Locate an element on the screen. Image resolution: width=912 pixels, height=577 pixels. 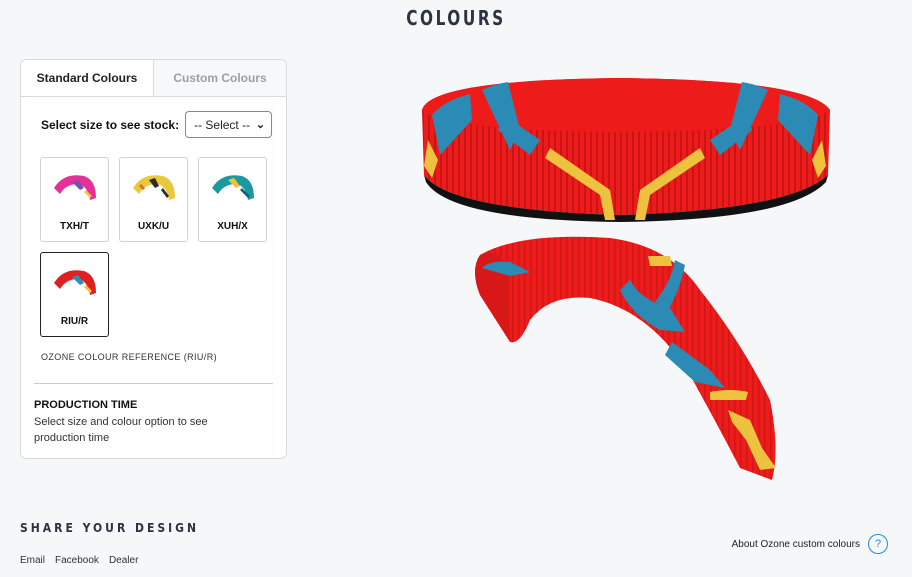
colour-swatch-txh: TXH/T is located at coordinates (74, 199).